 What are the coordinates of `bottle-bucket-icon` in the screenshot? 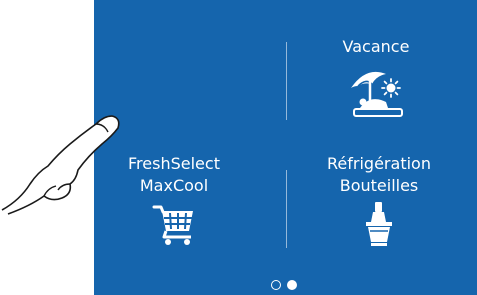 It's located at (379, 224).